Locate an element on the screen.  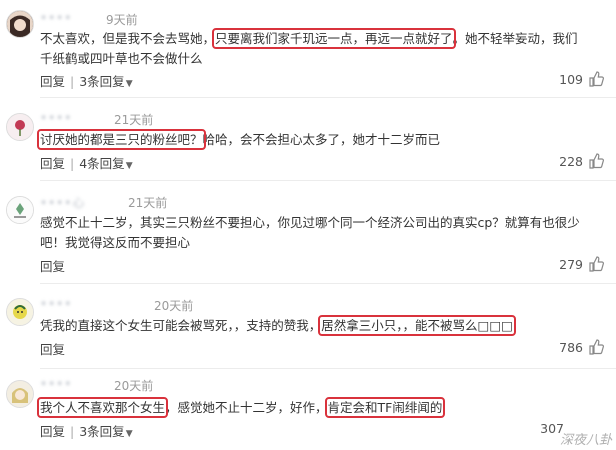
comment-text: 讨厌她的都是三只的粉丝吧？哈哈，会不会担心太多了，她才十二岁而已 is located at coordinates (239, 139).